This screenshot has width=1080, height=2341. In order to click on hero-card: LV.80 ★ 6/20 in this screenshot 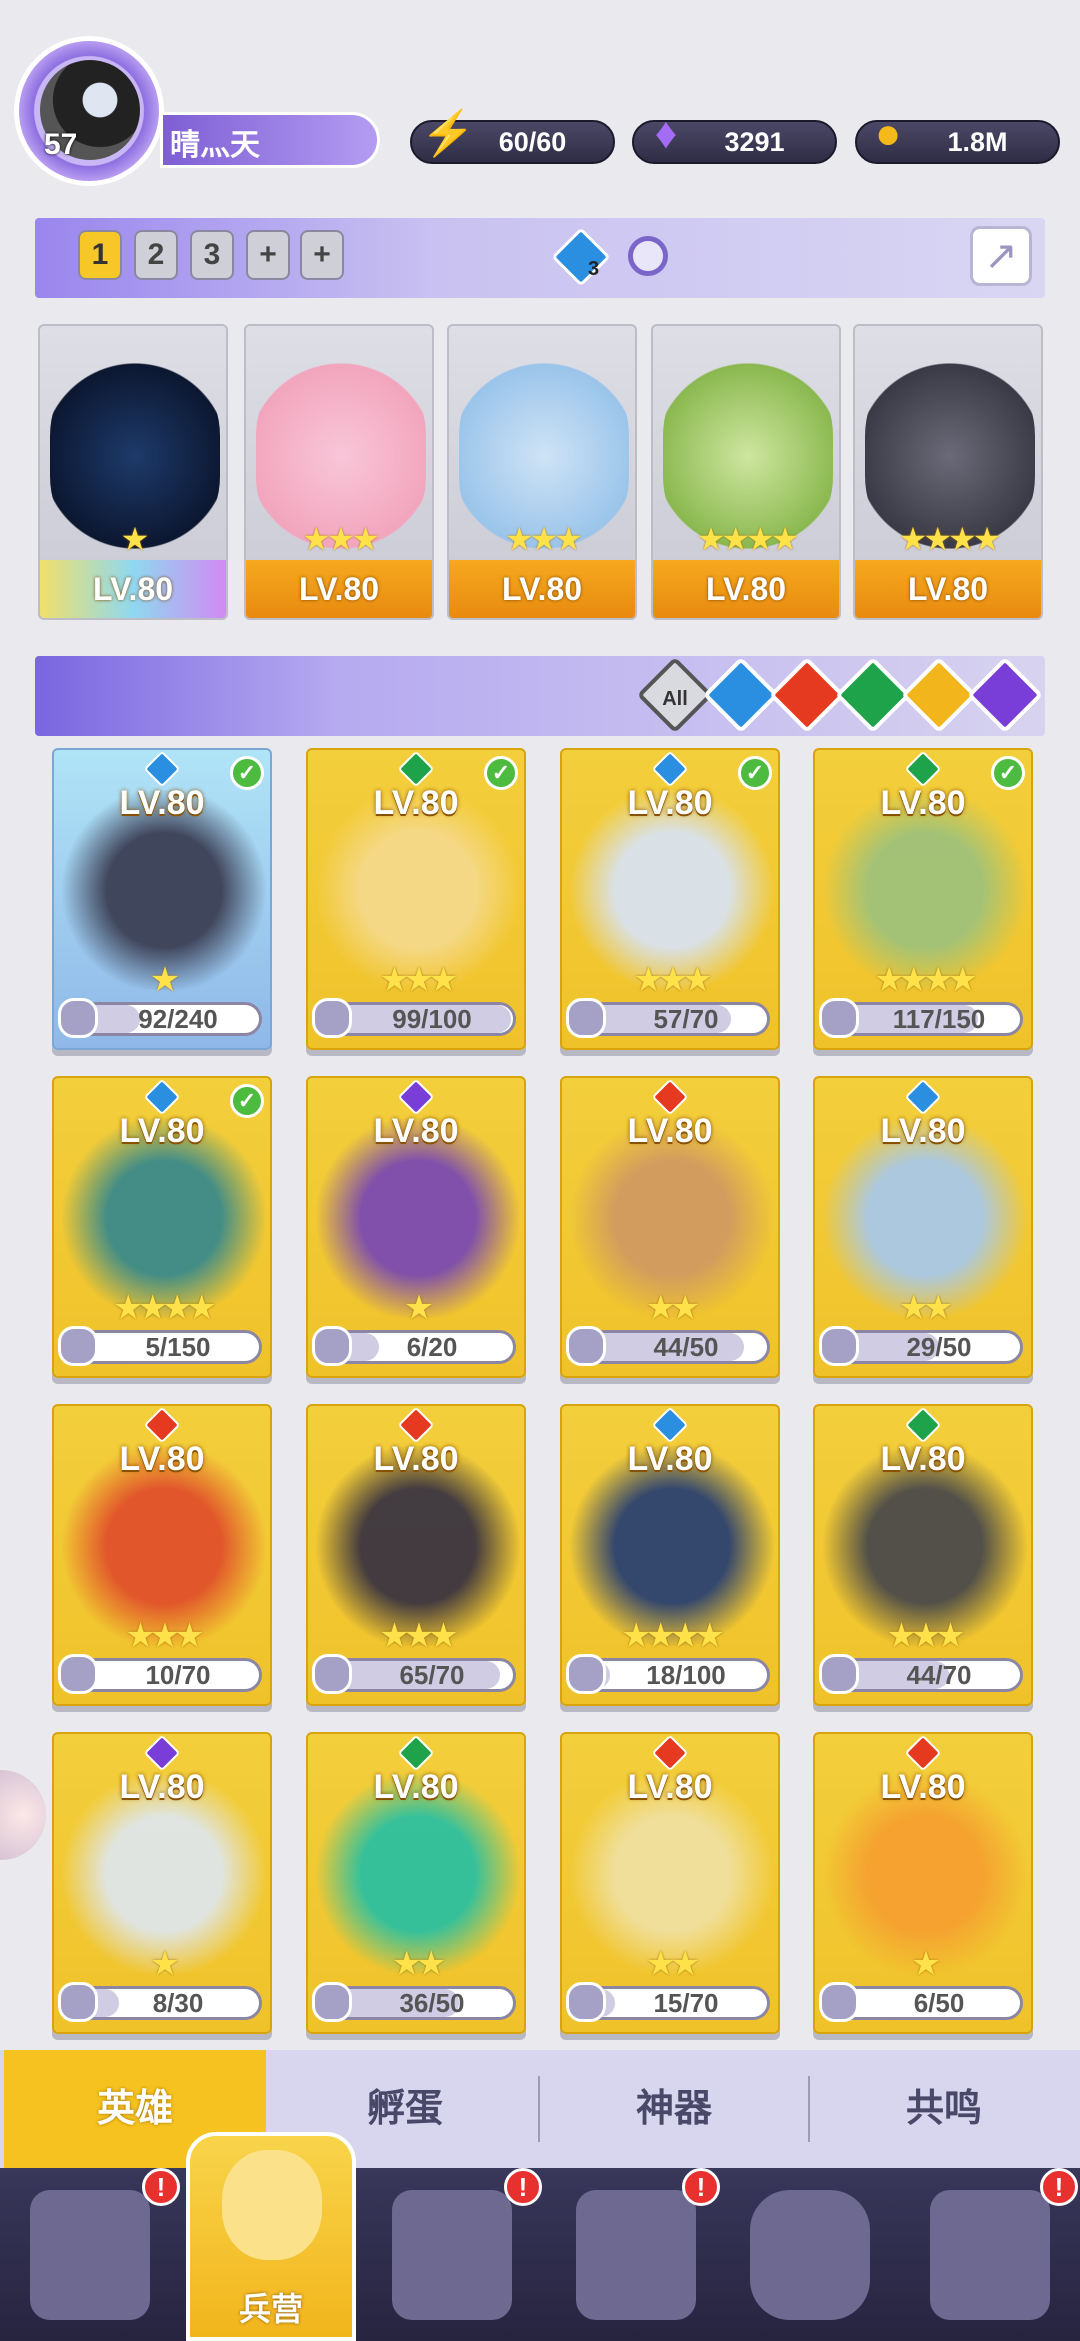, I will do `click(416, 1227)`.